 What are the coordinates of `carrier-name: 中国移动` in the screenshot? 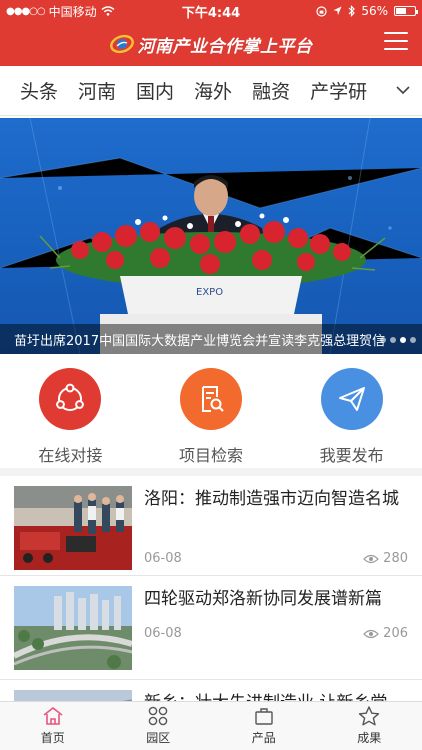 It's located at (72, 11).